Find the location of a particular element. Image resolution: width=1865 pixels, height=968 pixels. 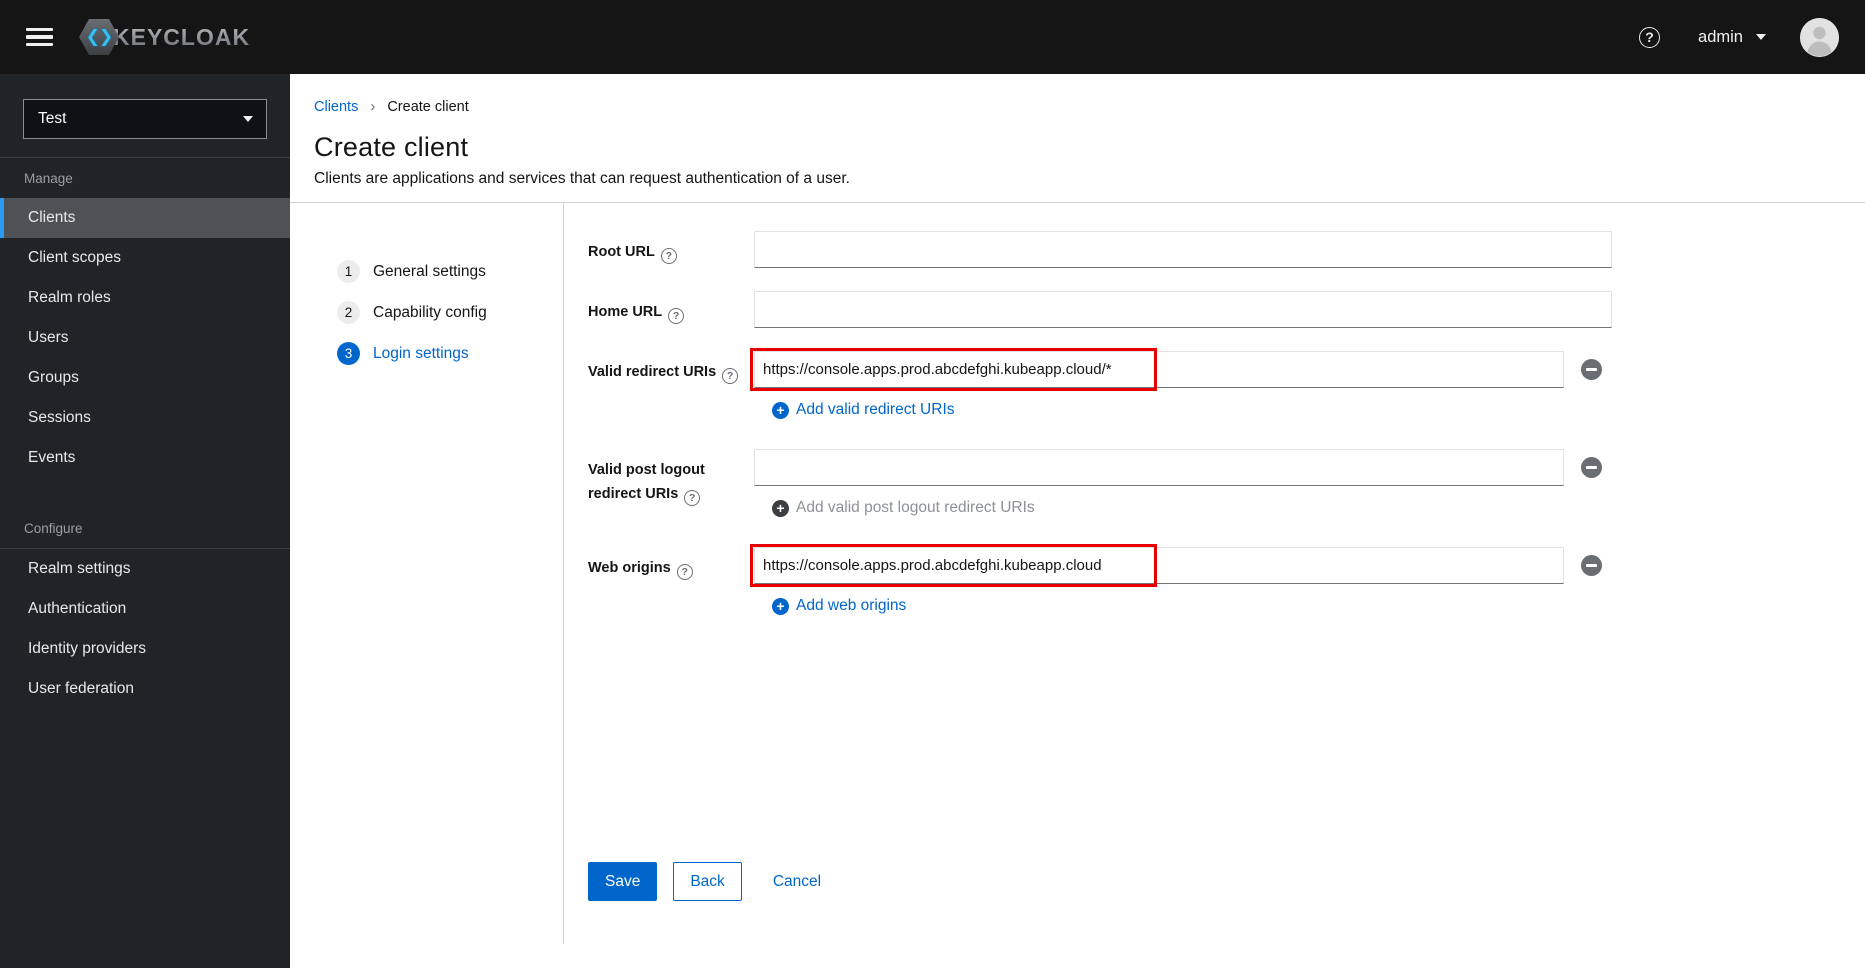

root-url-input is located at coordinates (1183, 249).